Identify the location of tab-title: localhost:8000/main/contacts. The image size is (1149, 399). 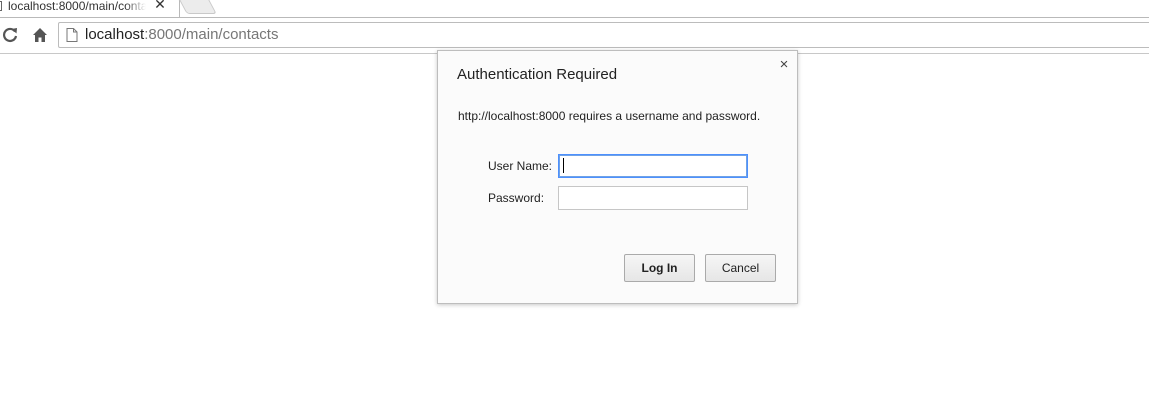
(77, 6).